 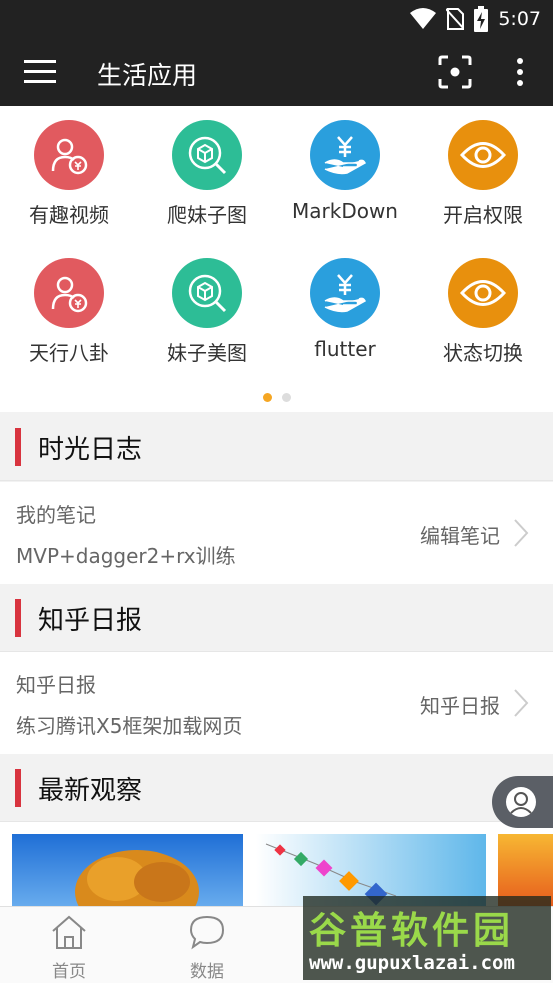 I want to click on section-header-zhihu: 知乎日报, so click(x=276, y=618).